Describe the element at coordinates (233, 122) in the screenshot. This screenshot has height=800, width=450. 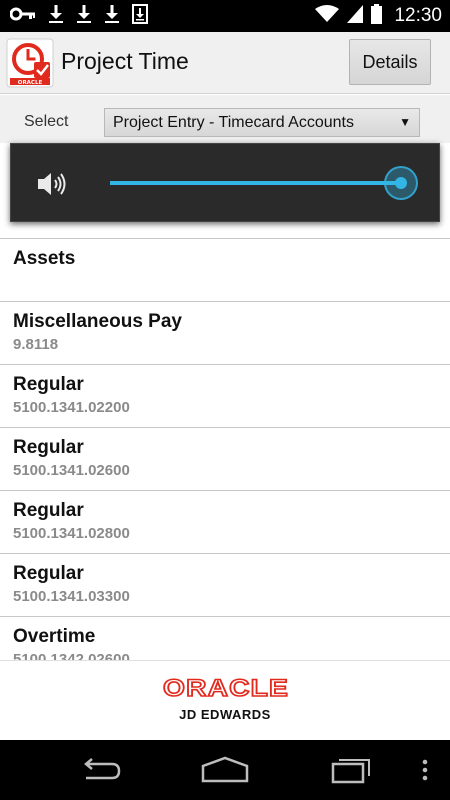
I see `dropdown-value: Project Entry - Timecard Accounts` at that location.